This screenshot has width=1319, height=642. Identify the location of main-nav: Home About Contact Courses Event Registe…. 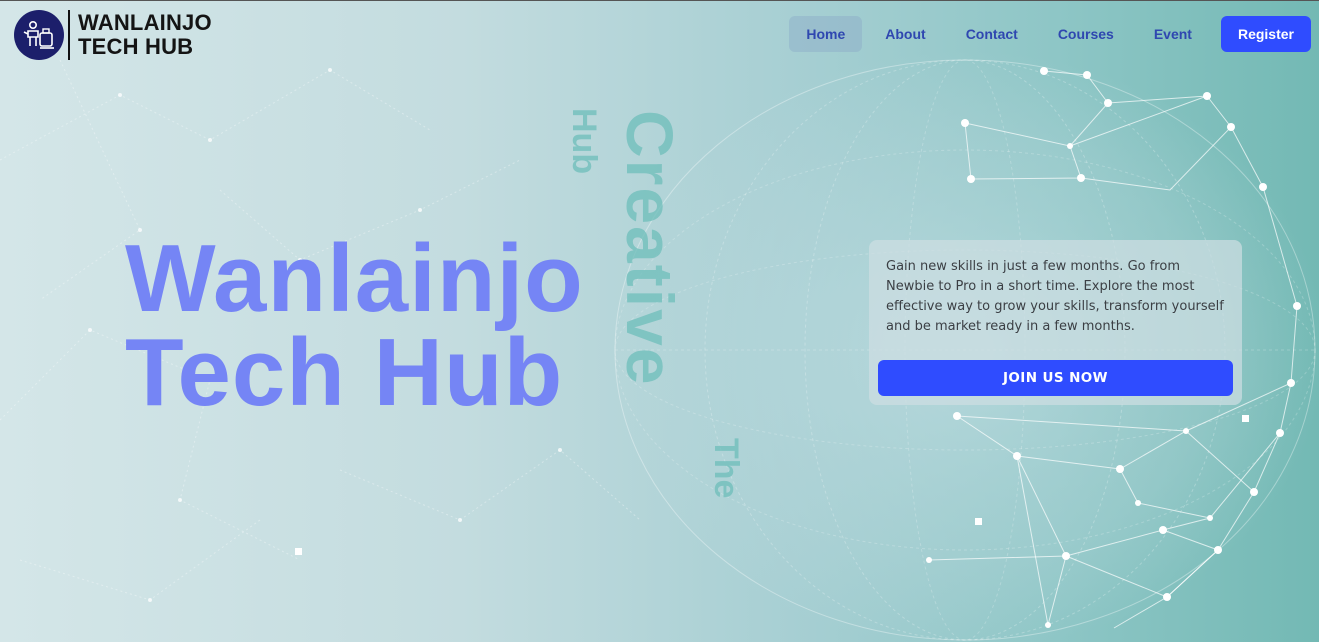
(1047, 34).